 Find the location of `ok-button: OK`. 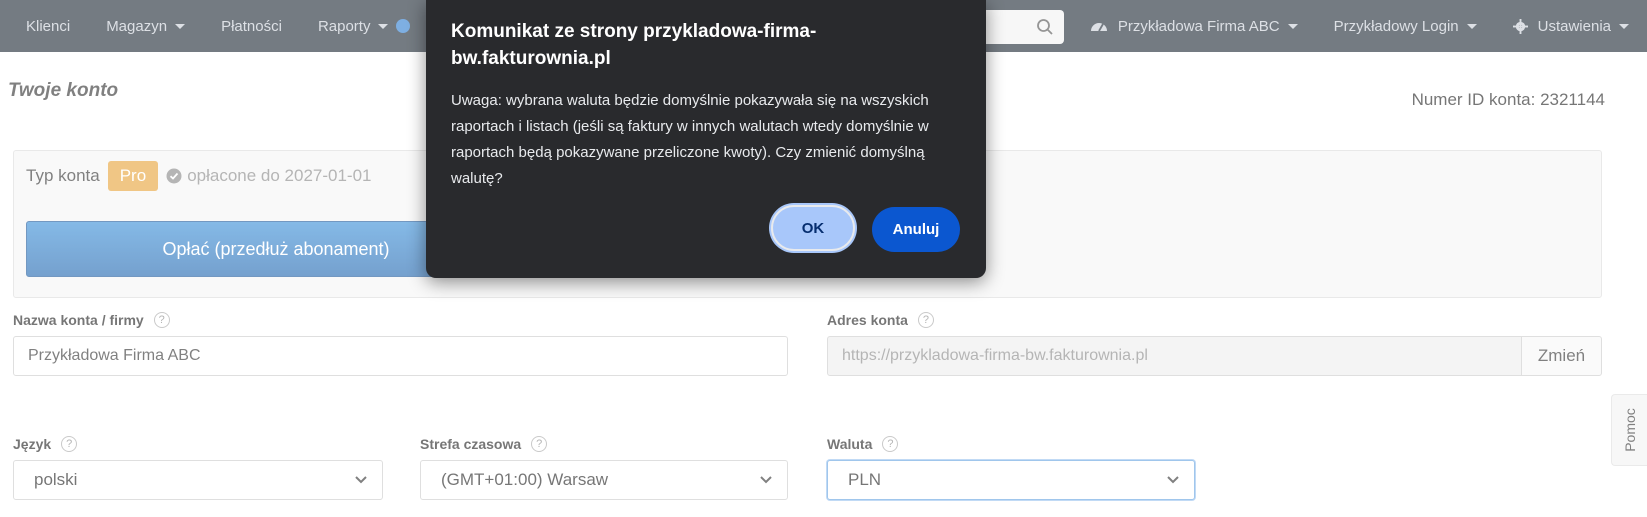

ok-button: OK is located at coordinates (813, 228).